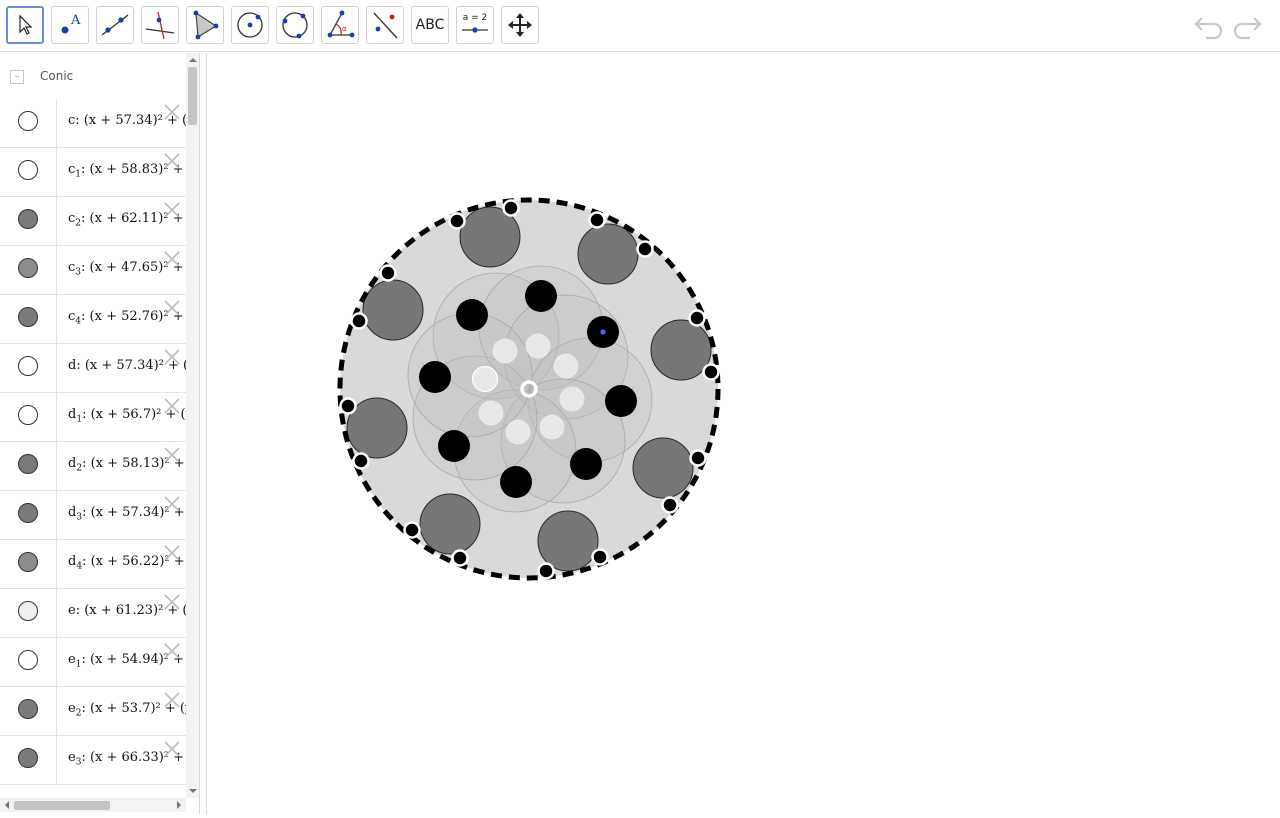  Describe the element at coordinates (603, 332) in the screenshot. I see `blue-point` at that location.